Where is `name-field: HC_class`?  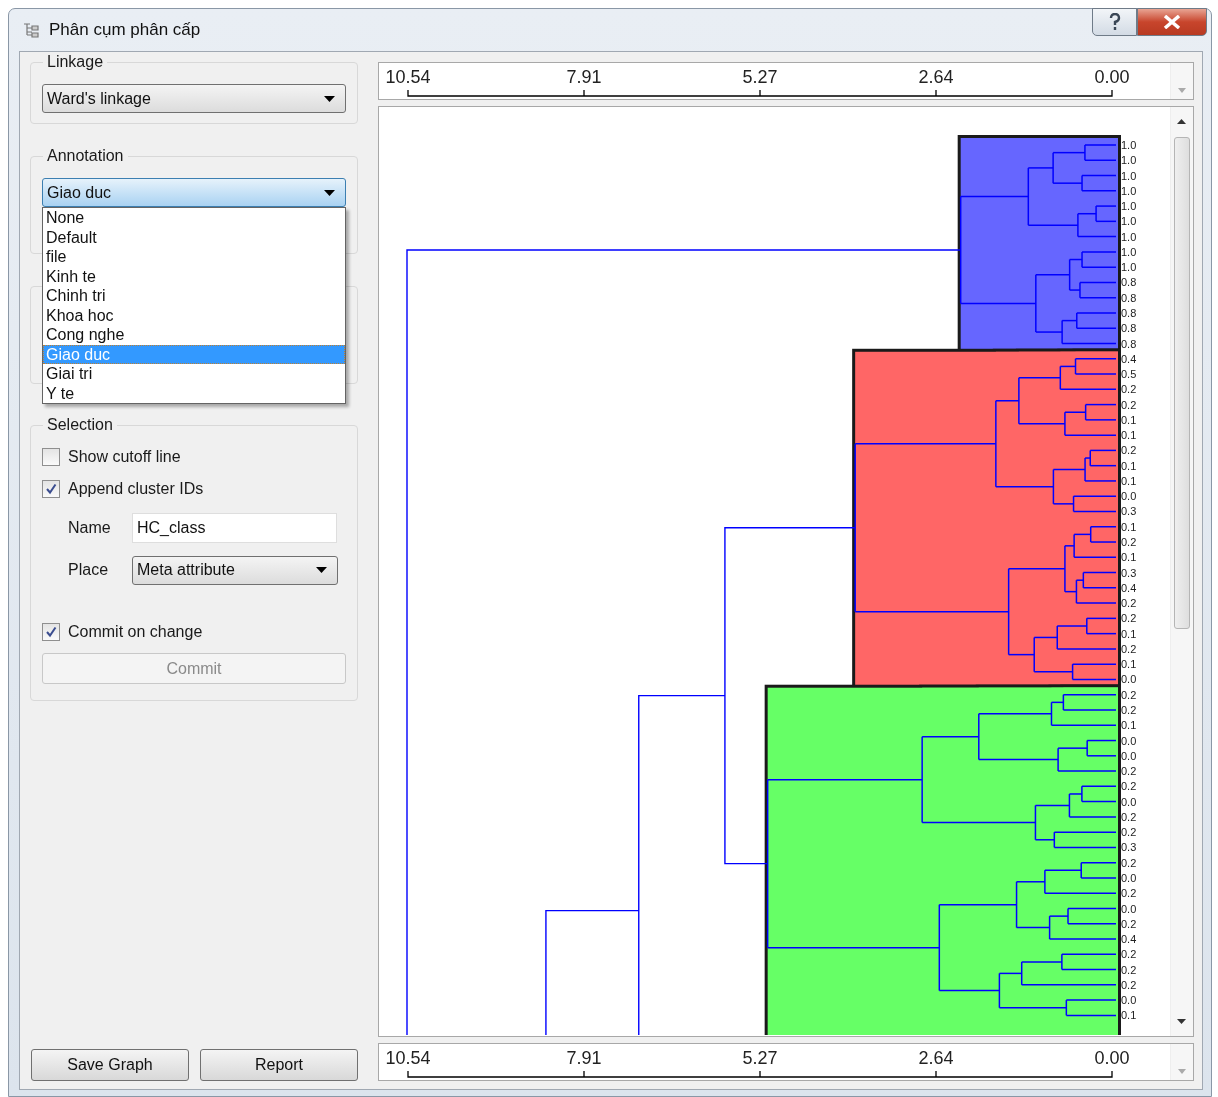
name-field: HC_class is located at coordinates (234, 528).